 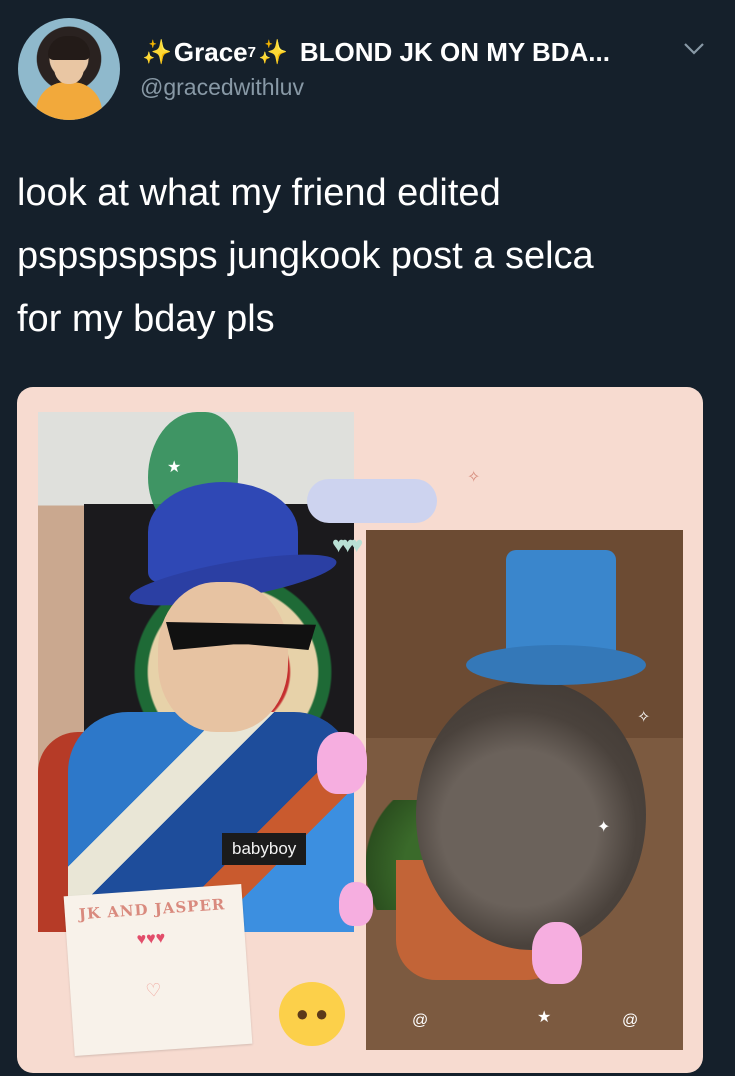 I want to click on avatar-shirt, so click(x=69, y=101).